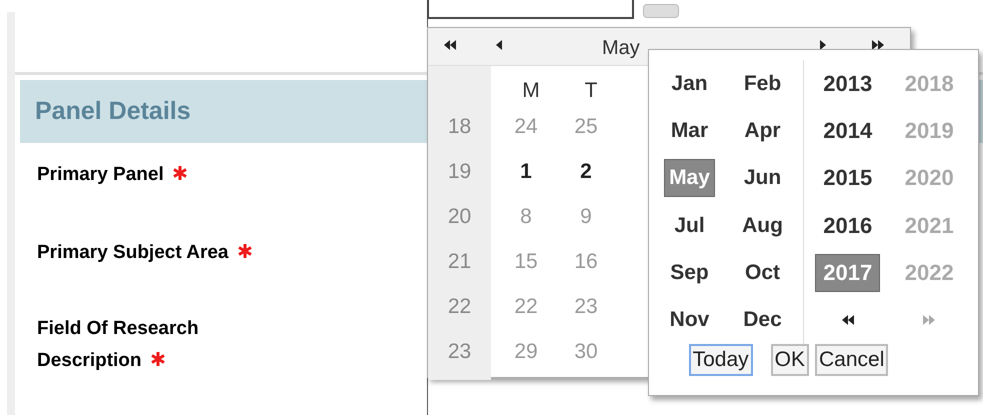 Image resolution: width=983 pixels, height=415 pixels. I want to click on month-option: Oct, so click(762, 272).